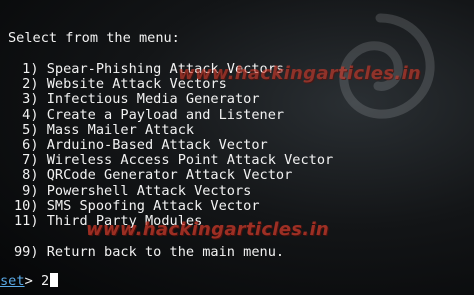  What do you see at coordinates (45, 281) in the screenshot?
I see `prompt-input: 2` at bounding box center [45, 281].